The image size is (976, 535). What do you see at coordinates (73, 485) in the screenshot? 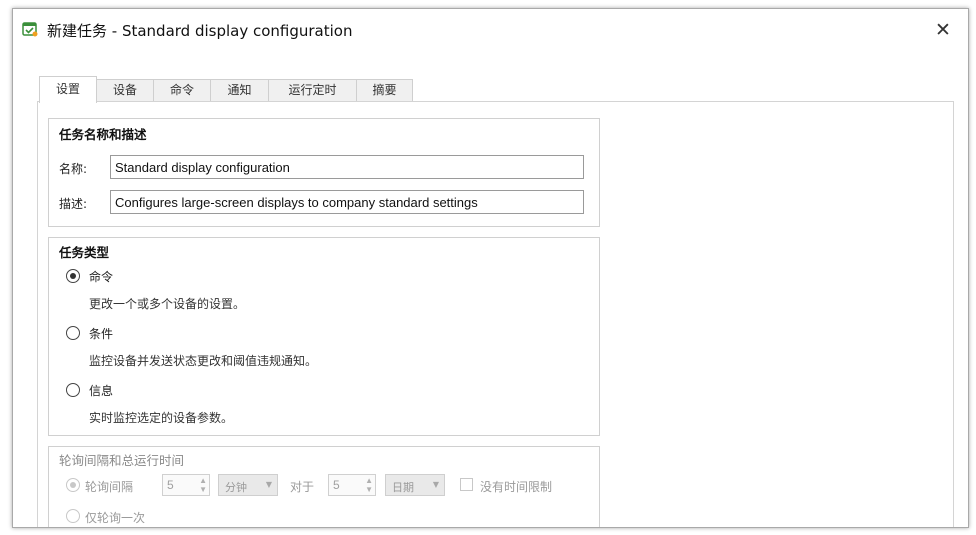
I see `polling-interval-radio` at bounding box center [73, 485].